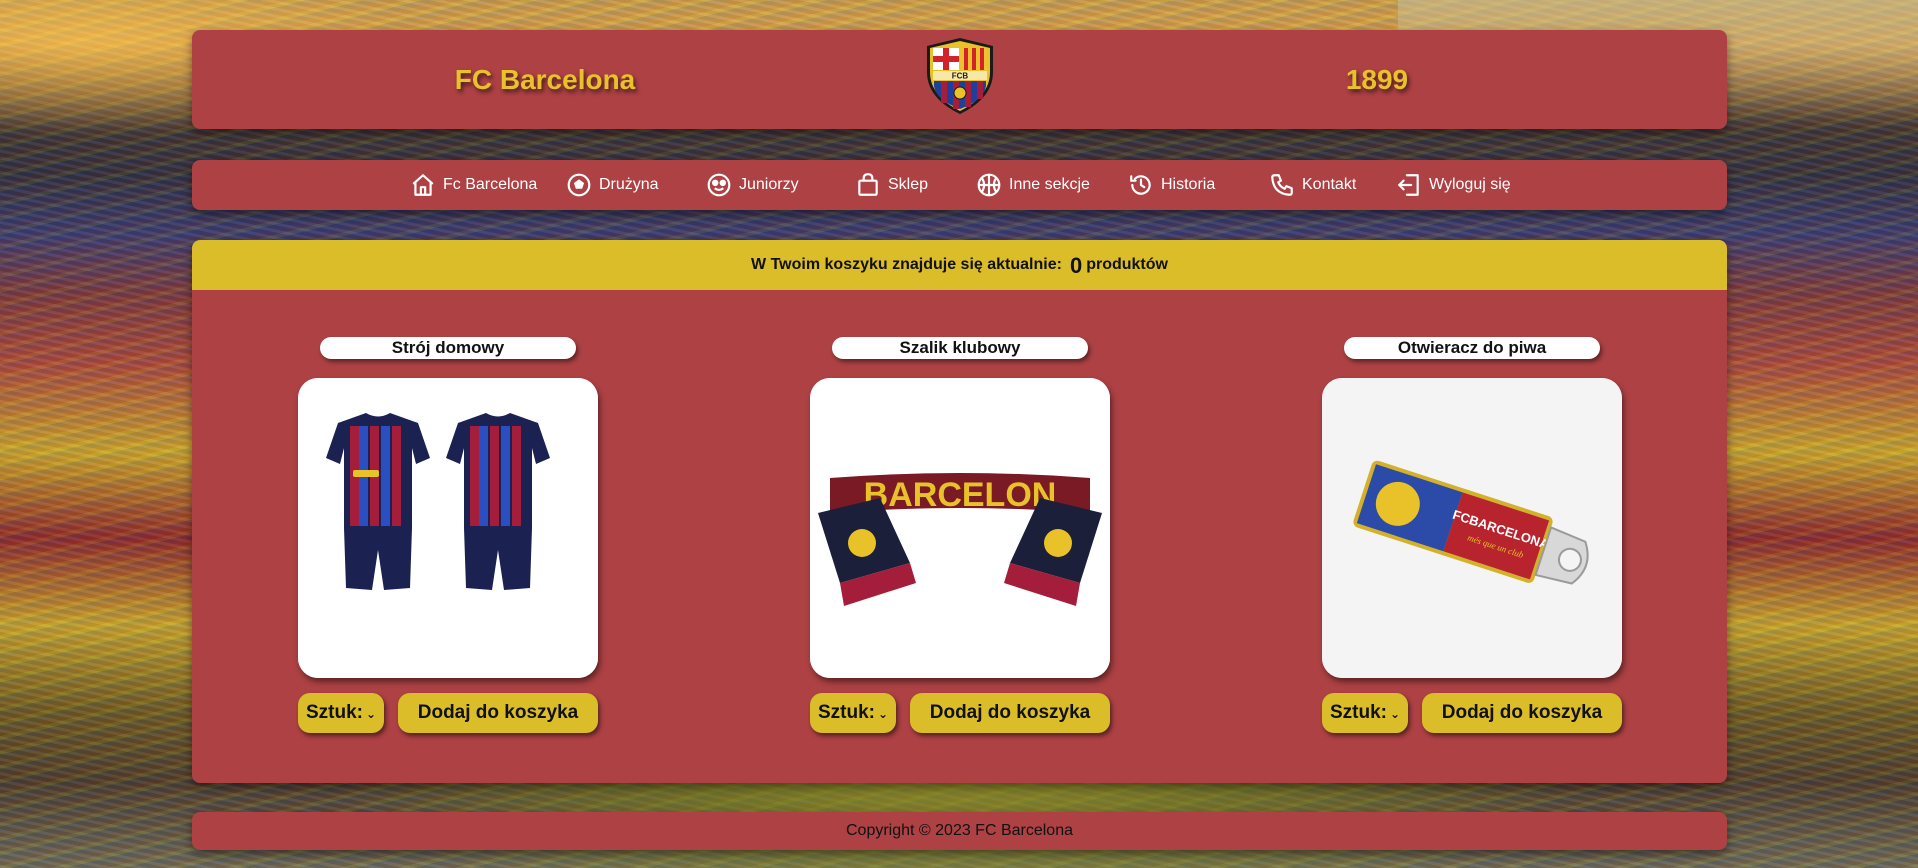 The image size is (1918, 868). What do you see at coordinates (769, 184) in the screenshot?
I see `nav-label: Juniorzy` at bounding box center [769, 184].